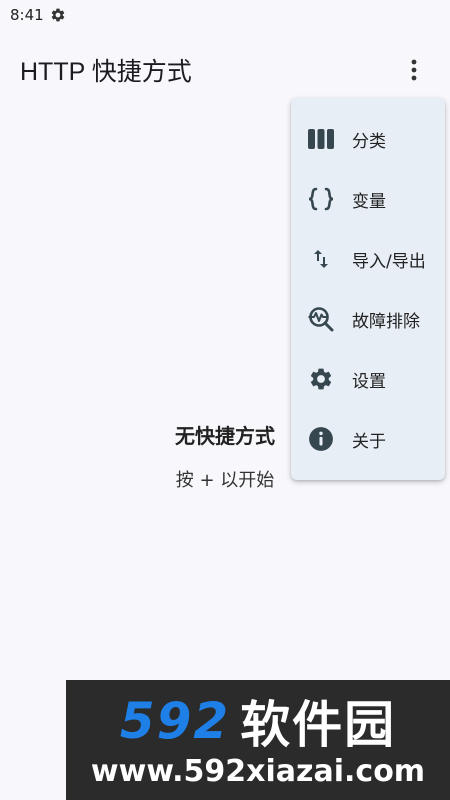  Describe the element at coordinates (321, 259) in the screenshot. I see `swap-vert-icon` at that location.